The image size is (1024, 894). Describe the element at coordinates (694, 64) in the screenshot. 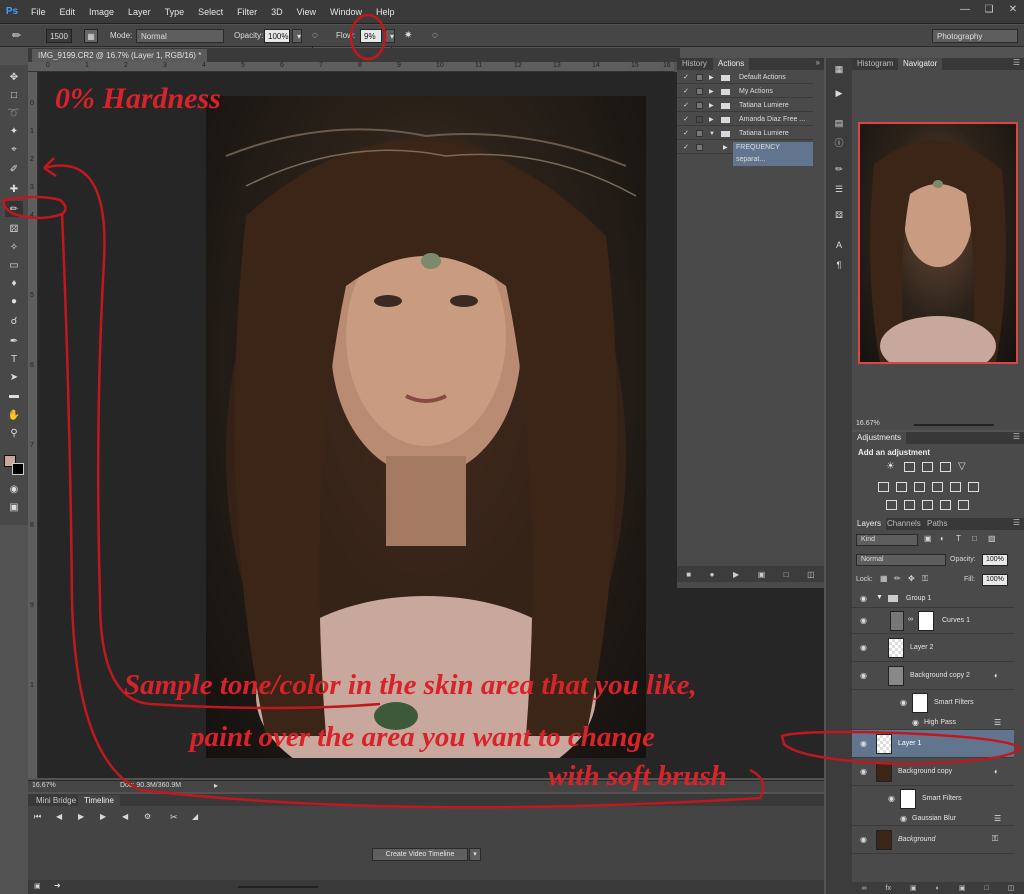

I see `tab-history: History` at that location.